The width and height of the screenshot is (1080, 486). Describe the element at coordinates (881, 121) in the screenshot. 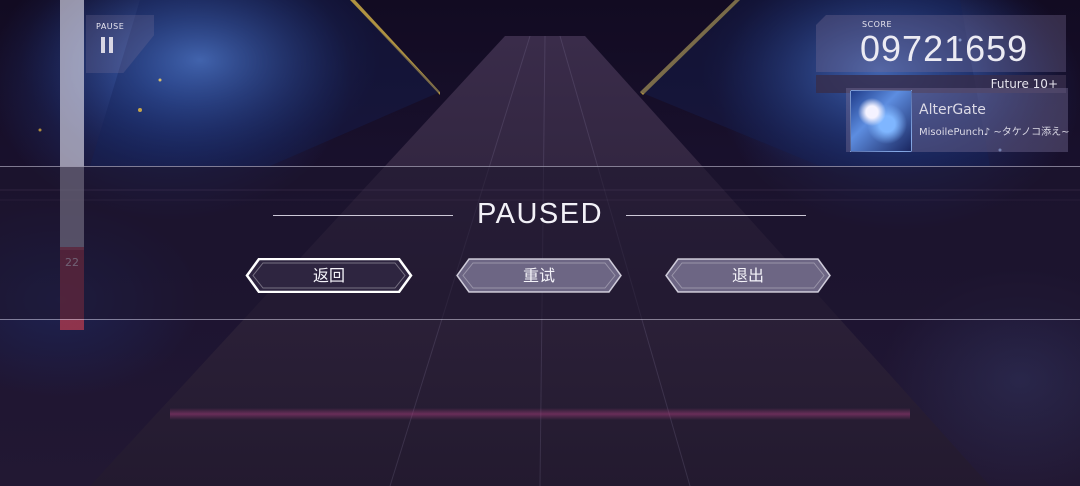

I see `song-jacket-image` at that location.